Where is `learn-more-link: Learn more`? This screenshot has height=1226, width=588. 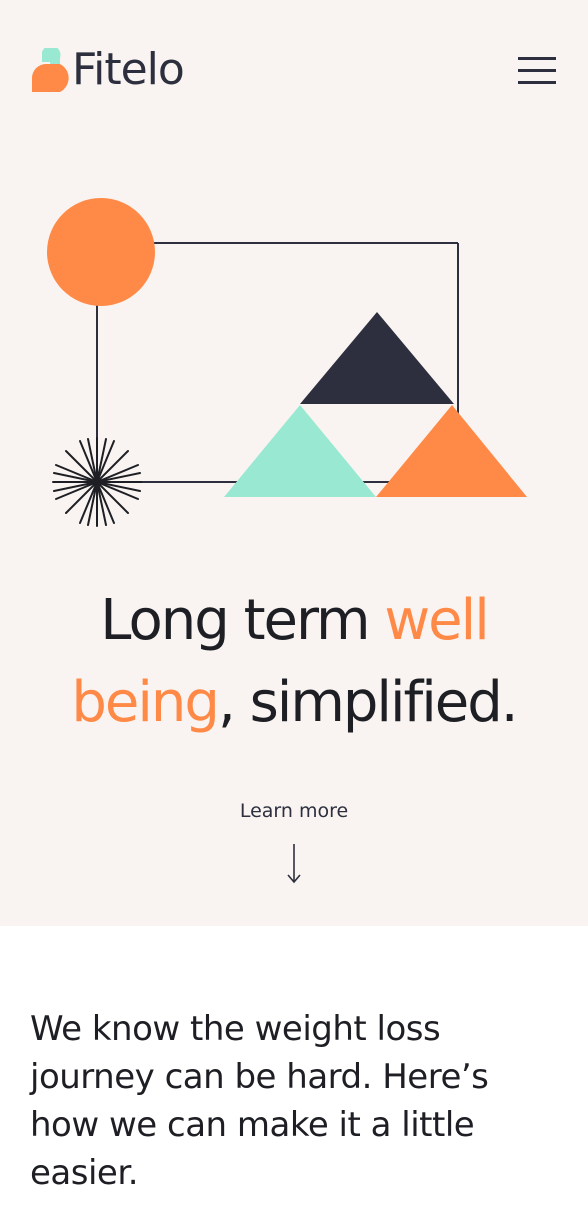 learn-more-link: Learn more is located at coordinates (294, 843).